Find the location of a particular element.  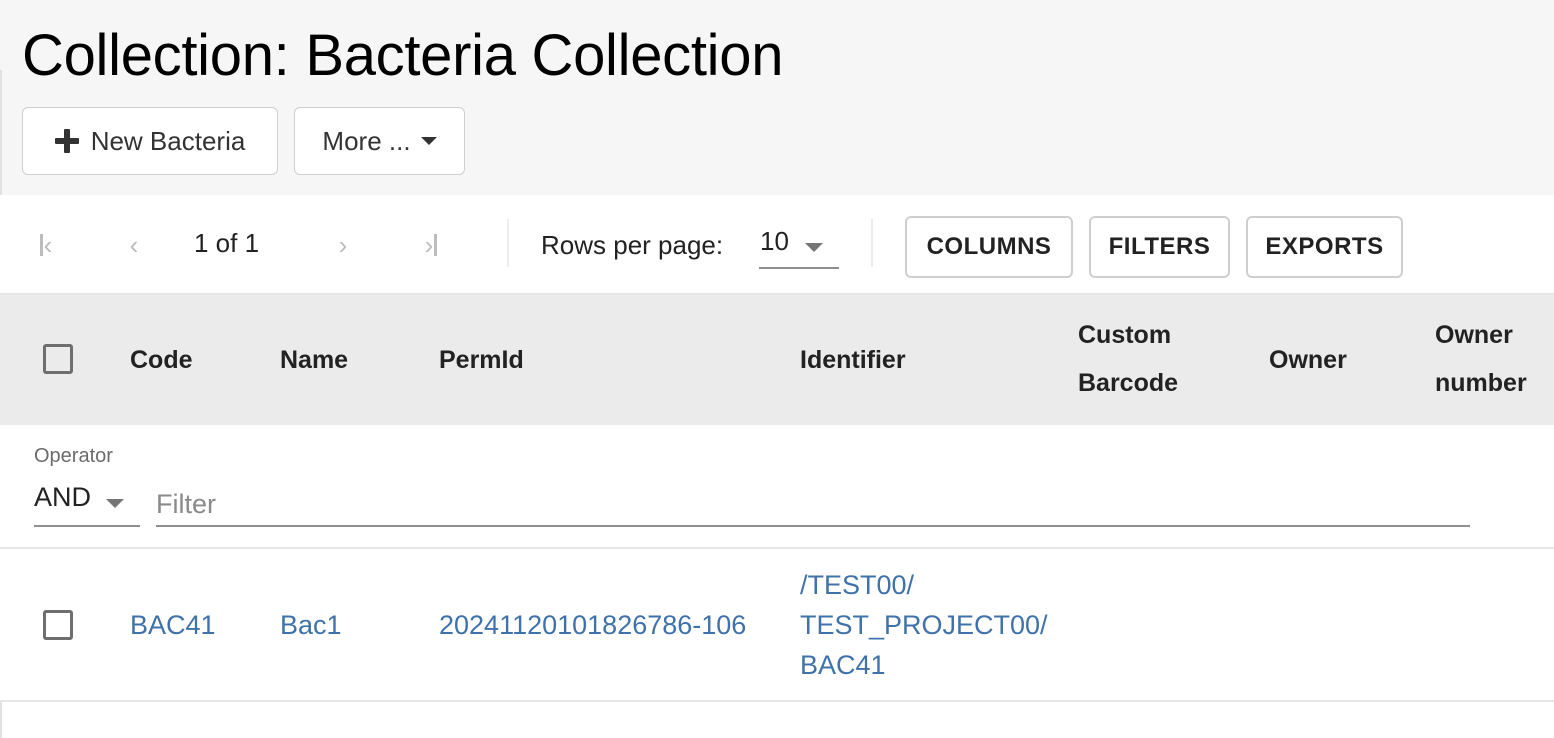

filters-button: FILTERS is located at coordinates (1159, 247).